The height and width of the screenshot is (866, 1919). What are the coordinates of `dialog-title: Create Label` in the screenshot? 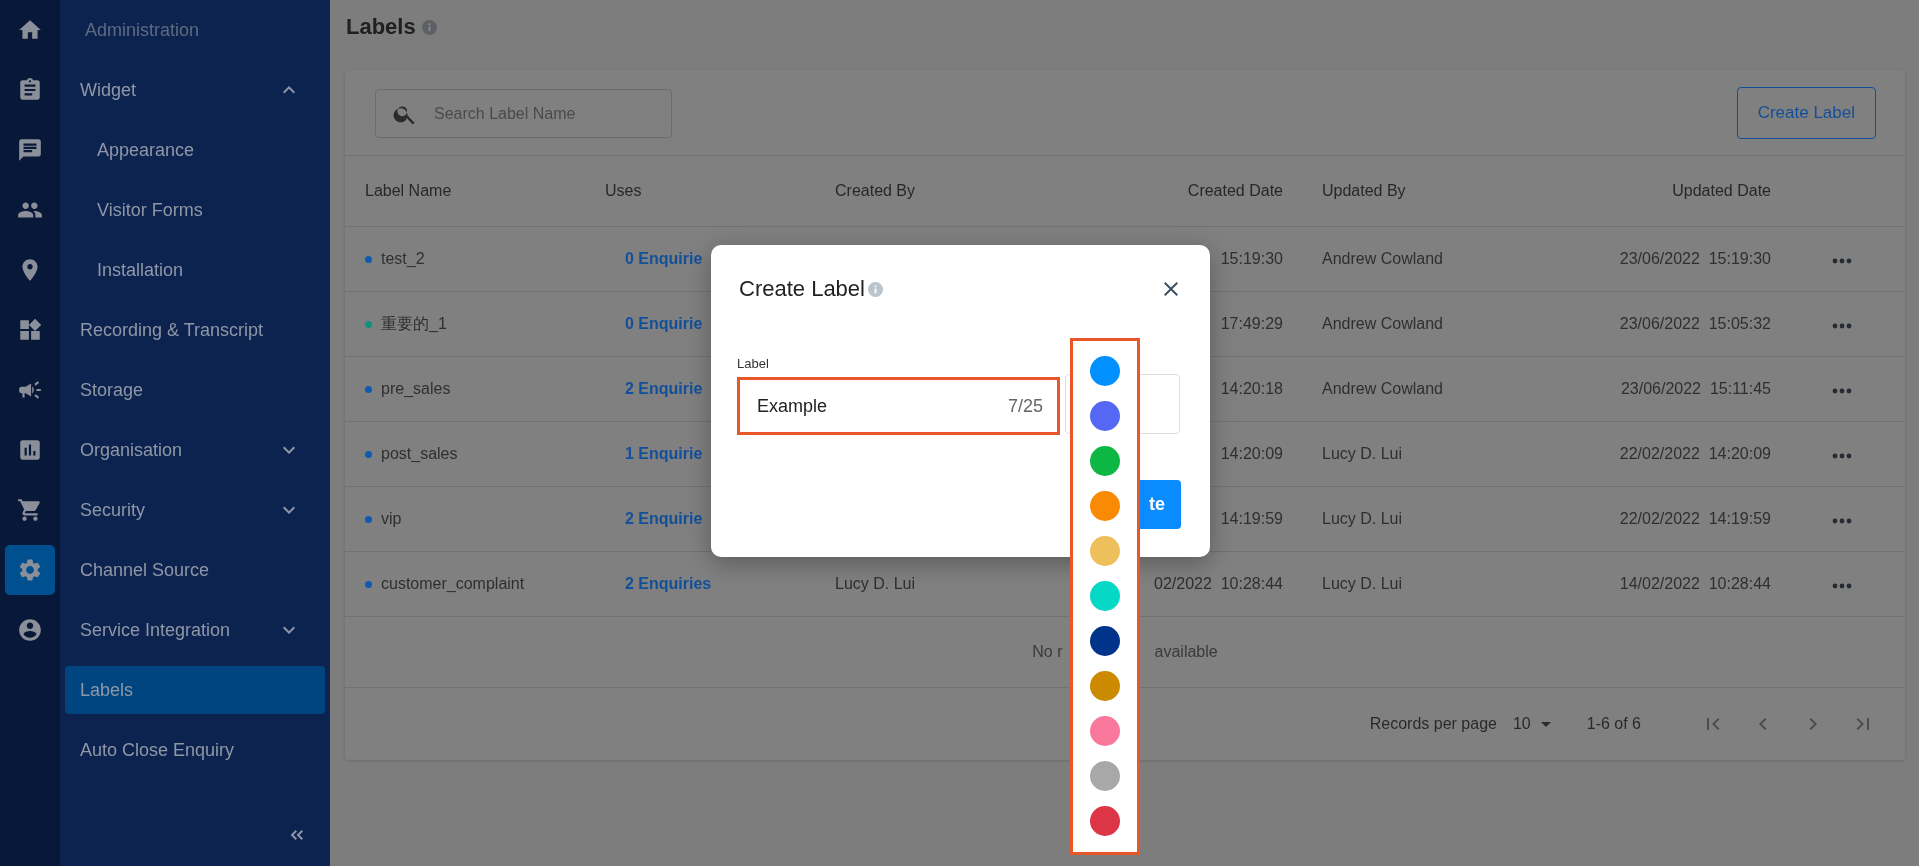 It's located at (802, 289).